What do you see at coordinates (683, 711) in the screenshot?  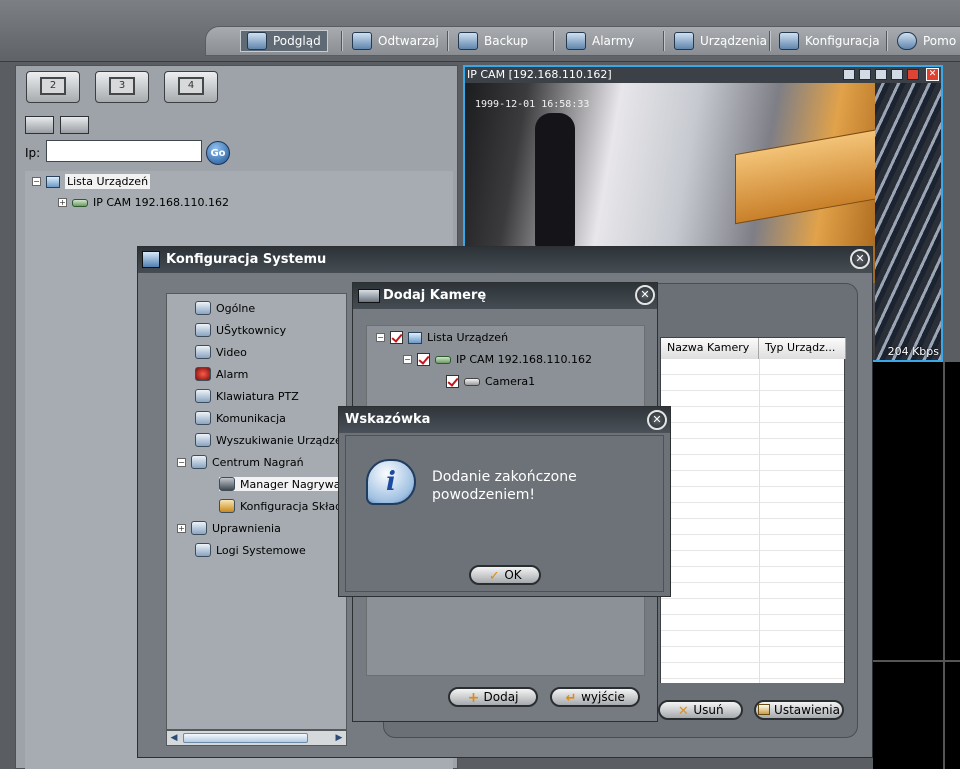 I see `delete-icon: ✕` at bounding box center [683, 711].